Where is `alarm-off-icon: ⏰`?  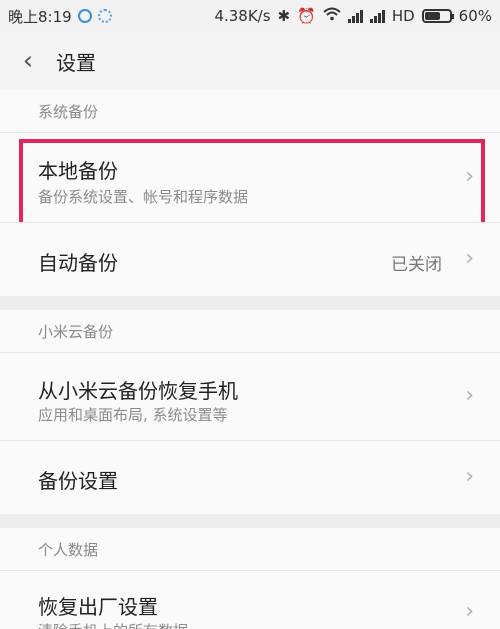
alarm-off-icon: ⏰ is located at coordinates (306, 16).